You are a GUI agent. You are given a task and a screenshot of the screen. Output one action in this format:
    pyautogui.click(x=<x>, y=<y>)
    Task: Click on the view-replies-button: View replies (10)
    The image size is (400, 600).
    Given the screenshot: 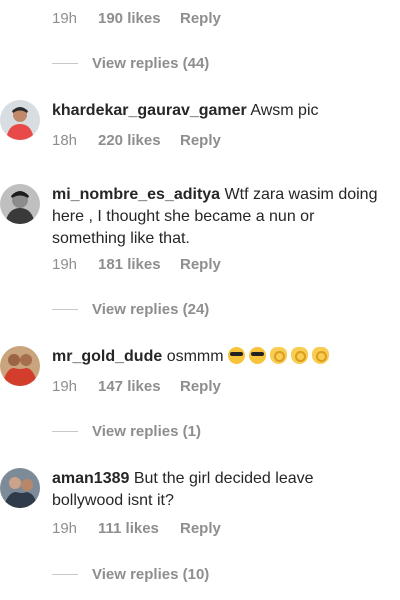 What is the action you would take?
    pyautogui.click(x=130, y=574)
    